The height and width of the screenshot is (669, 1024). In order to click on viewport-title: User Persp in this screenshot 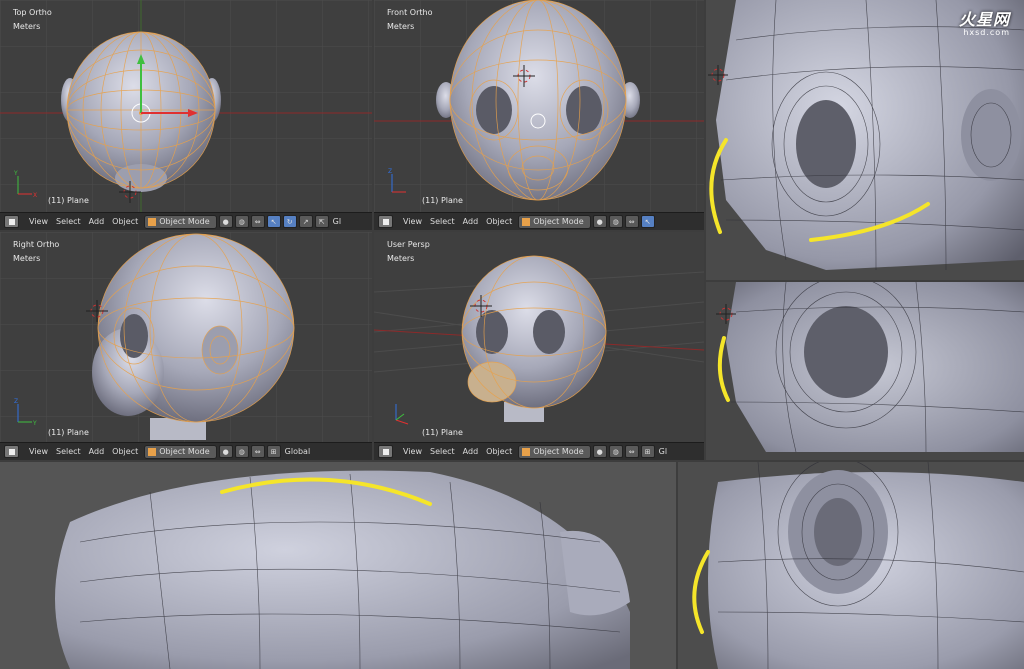, I will do `click(408, 244)`.